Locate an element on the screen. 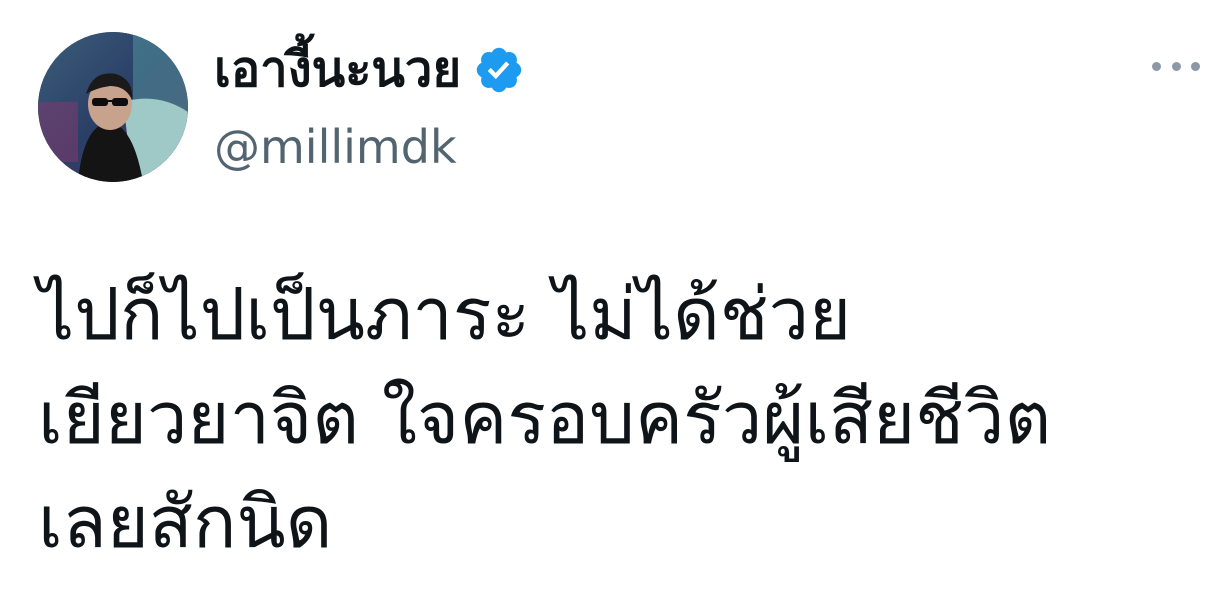  display-name-row: เอางี้นะนวย is located at coordinates (369, 70).